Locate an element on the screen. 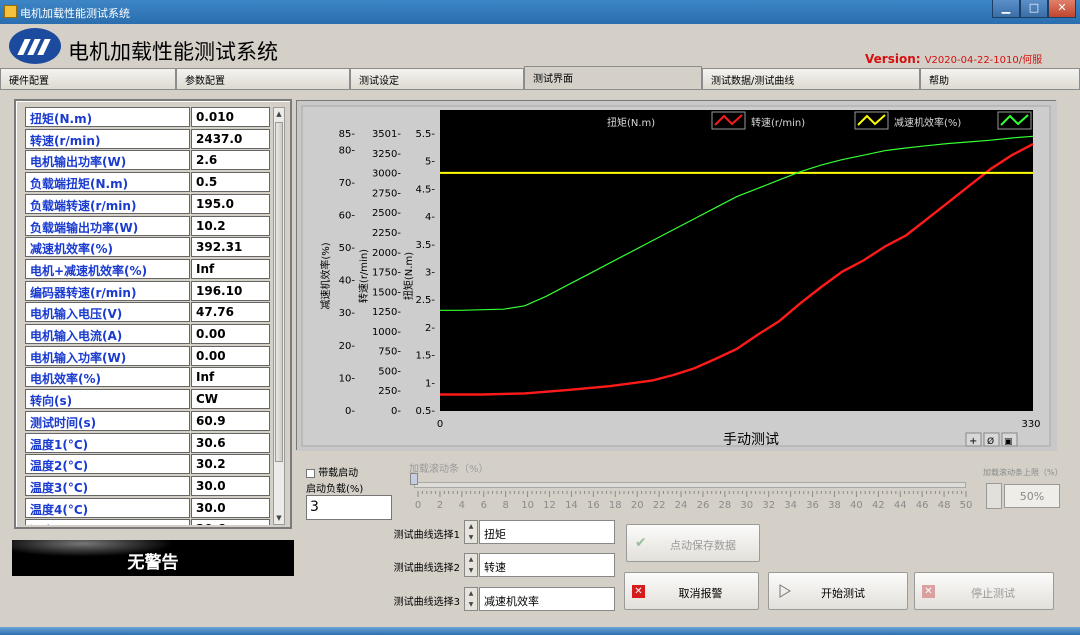 The height and width of the screenshot is (635, 1080). speed-tick-label: 3501- is located at coordinates (386, 134).